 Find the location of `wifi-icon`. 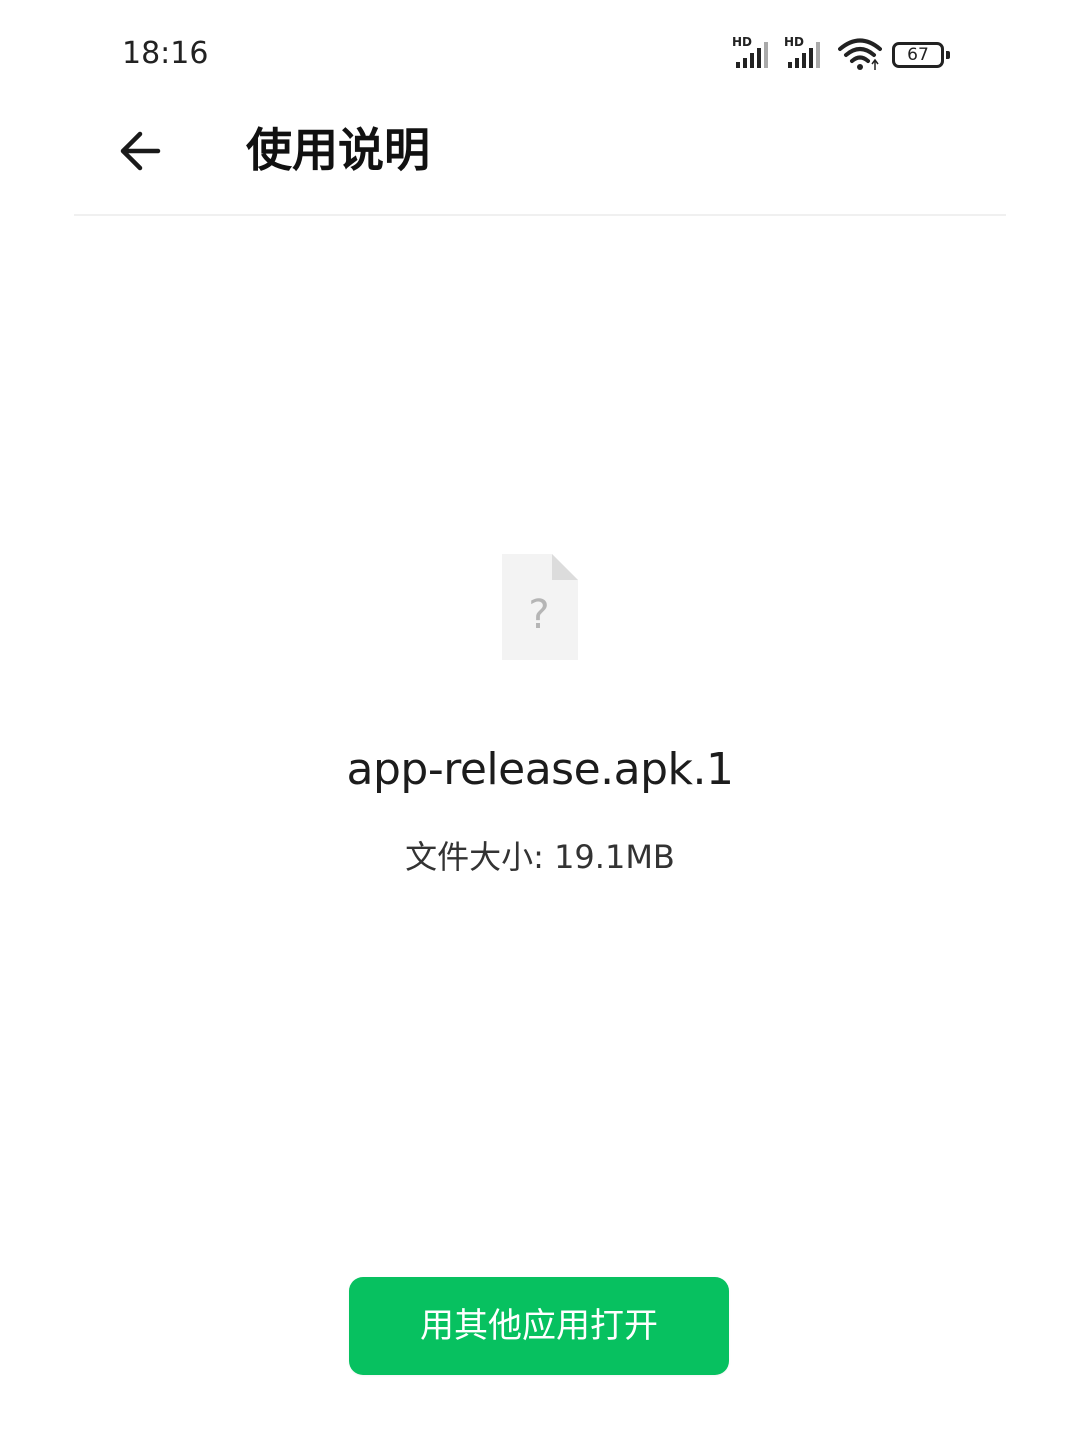

wifi-icon is located at coordinates (860, 54).